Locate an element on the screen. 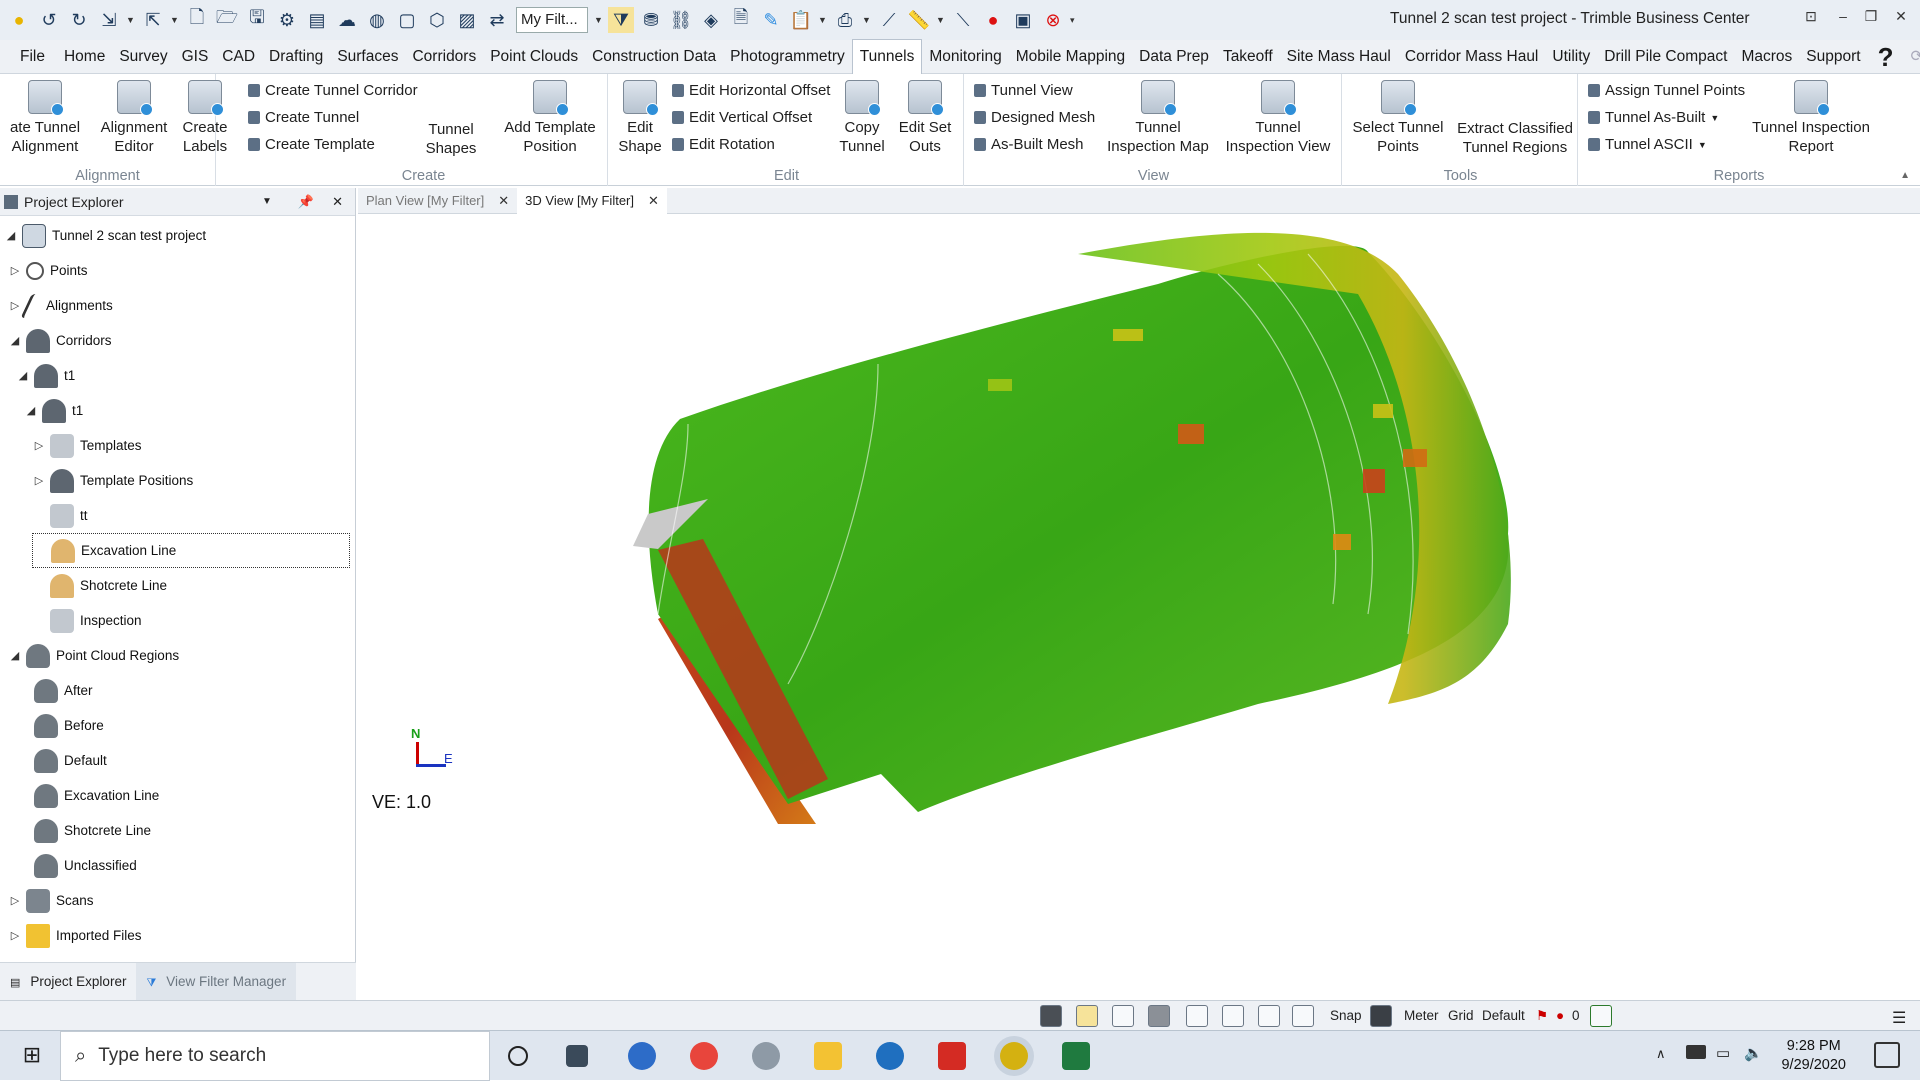 The height and width of the screenshot is (1081, 1920). minimize-button: – is located at coordinates (1843, 16).